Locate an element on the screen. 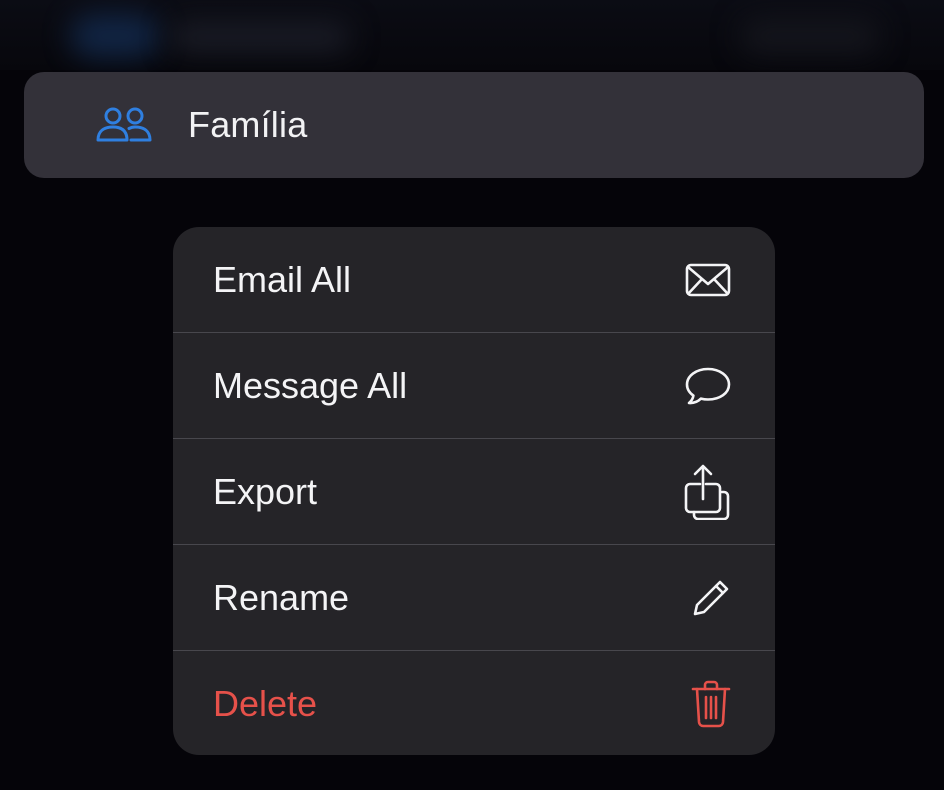  pencil-icon is located at coordinates (711, 597).